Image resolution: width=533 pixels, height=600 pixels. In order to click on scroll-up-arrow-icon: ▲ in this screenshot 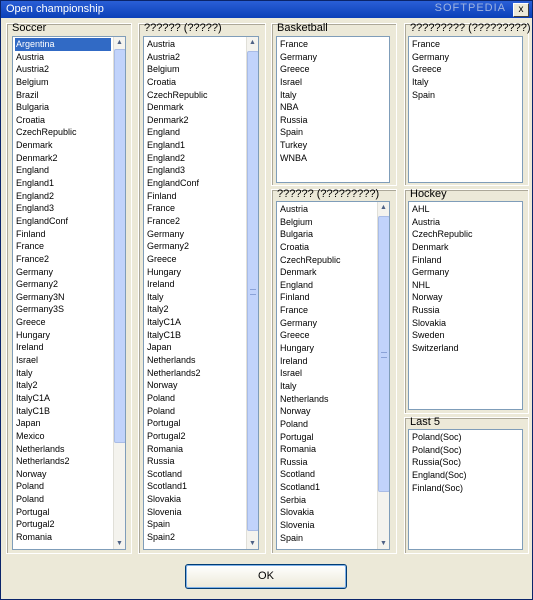, I will do `click(383, 207)`.